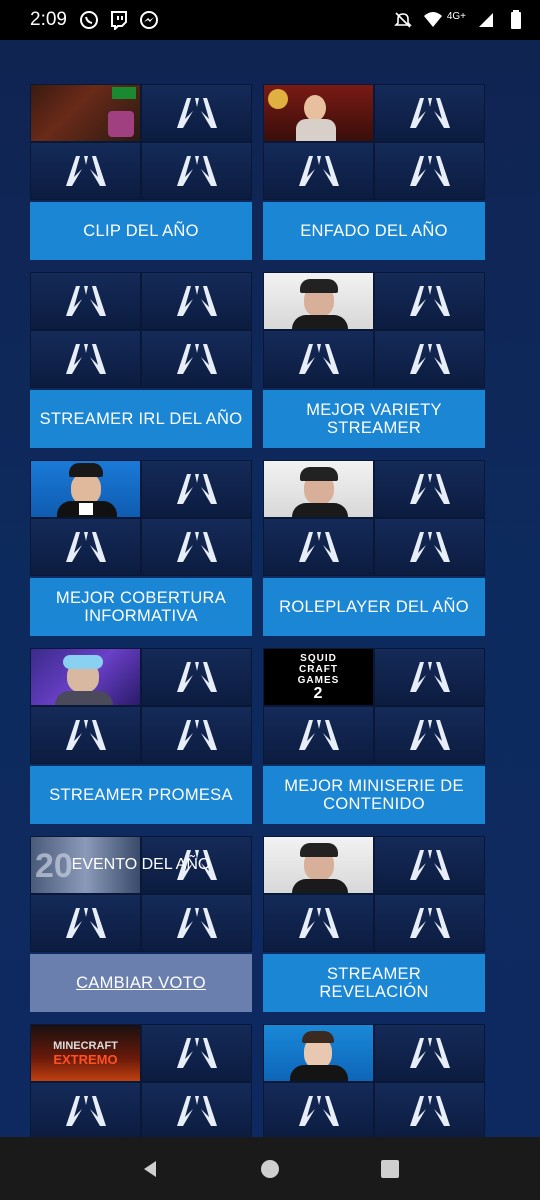 The width and height of the screenshot is (540, 1200). Describe the element at coordinates (374, 419) in the screenshot. I see `category-vote-button: MEJOR VARIETY STREAMER` at that location.